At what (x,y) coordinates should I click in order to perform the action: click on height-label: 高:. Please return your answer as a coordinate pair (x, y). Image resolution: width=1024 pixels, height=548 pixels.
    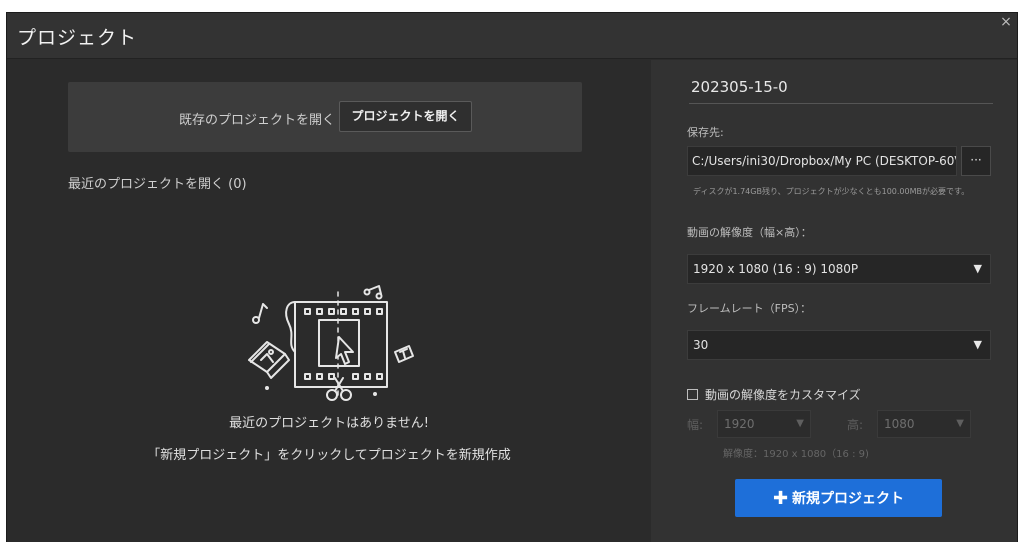
    Looking at the image, I should click on (855, 425).